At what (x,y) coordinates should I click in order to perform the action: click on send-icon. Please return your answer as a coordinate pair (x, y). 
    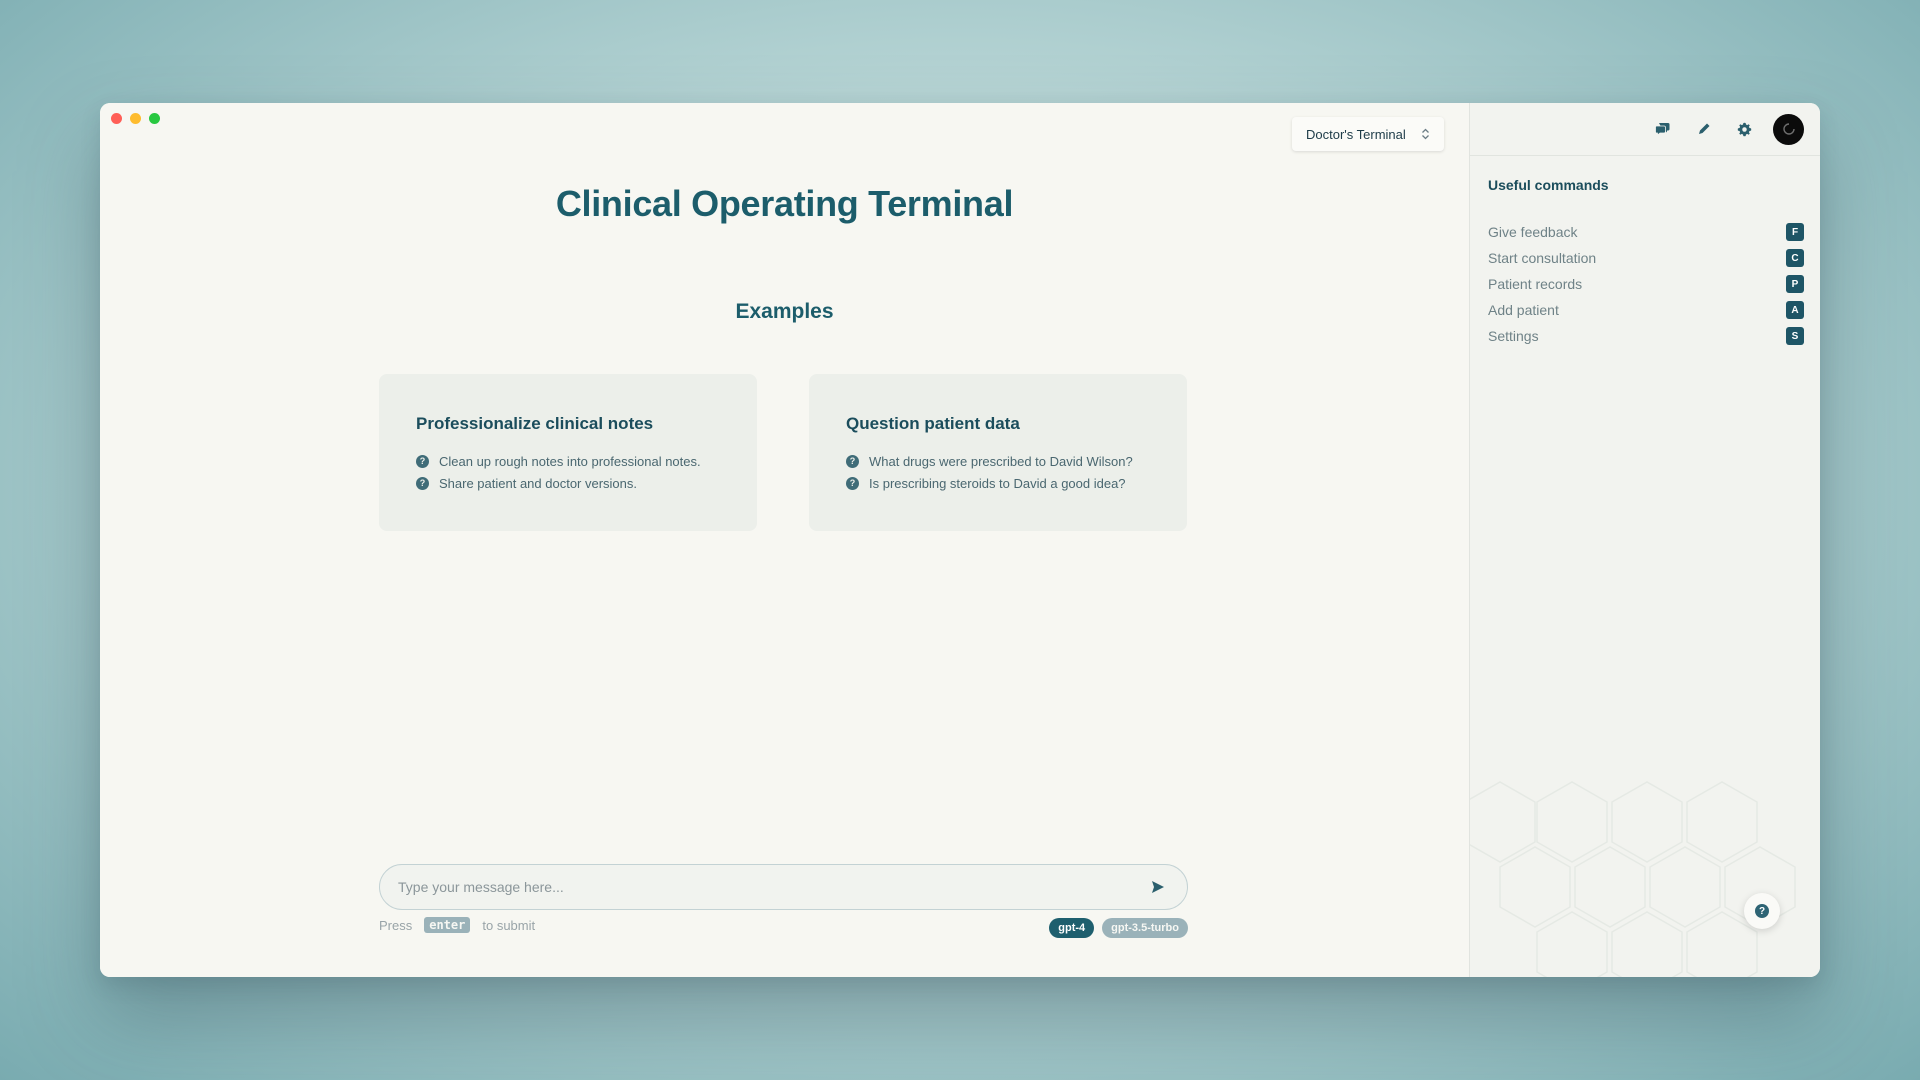
    Looking at the image, I should click on (1158, 887).